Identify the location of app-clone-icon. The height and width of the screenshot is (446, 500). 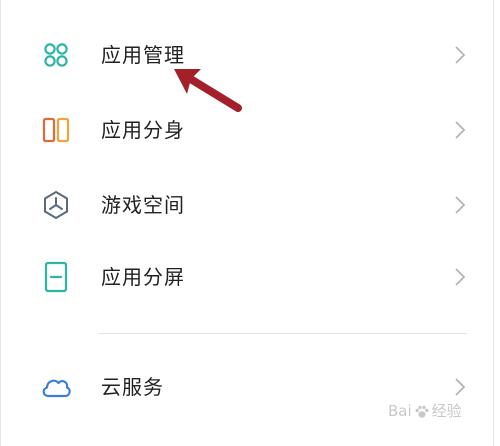
(56, 130).